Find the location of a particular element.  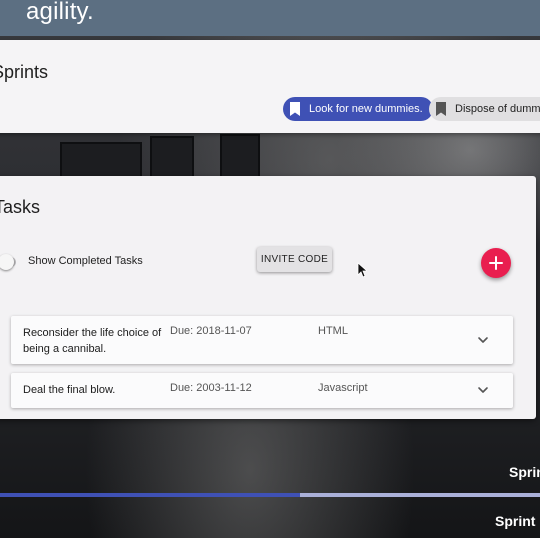

task-language: HTML is located at coordinates (333, 331).